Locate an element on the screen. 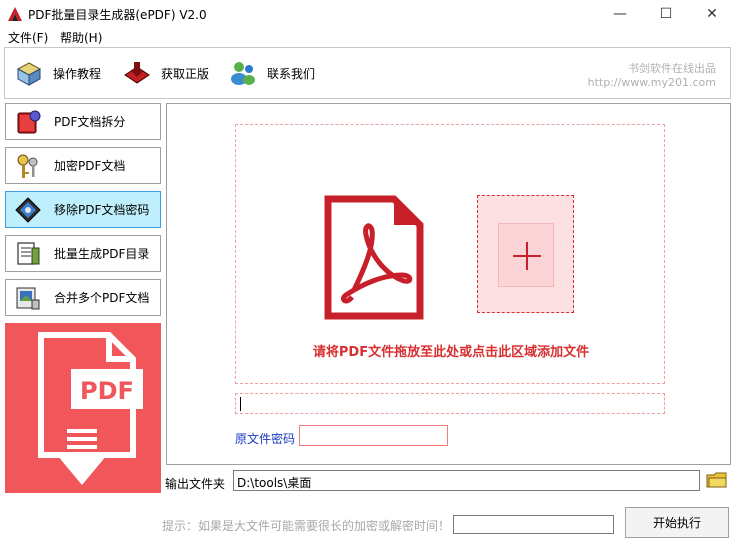 Image resolution: width=735 pixels, height=550 pixels. contact-button: 联系我们 is located at coordinates (272, 73).